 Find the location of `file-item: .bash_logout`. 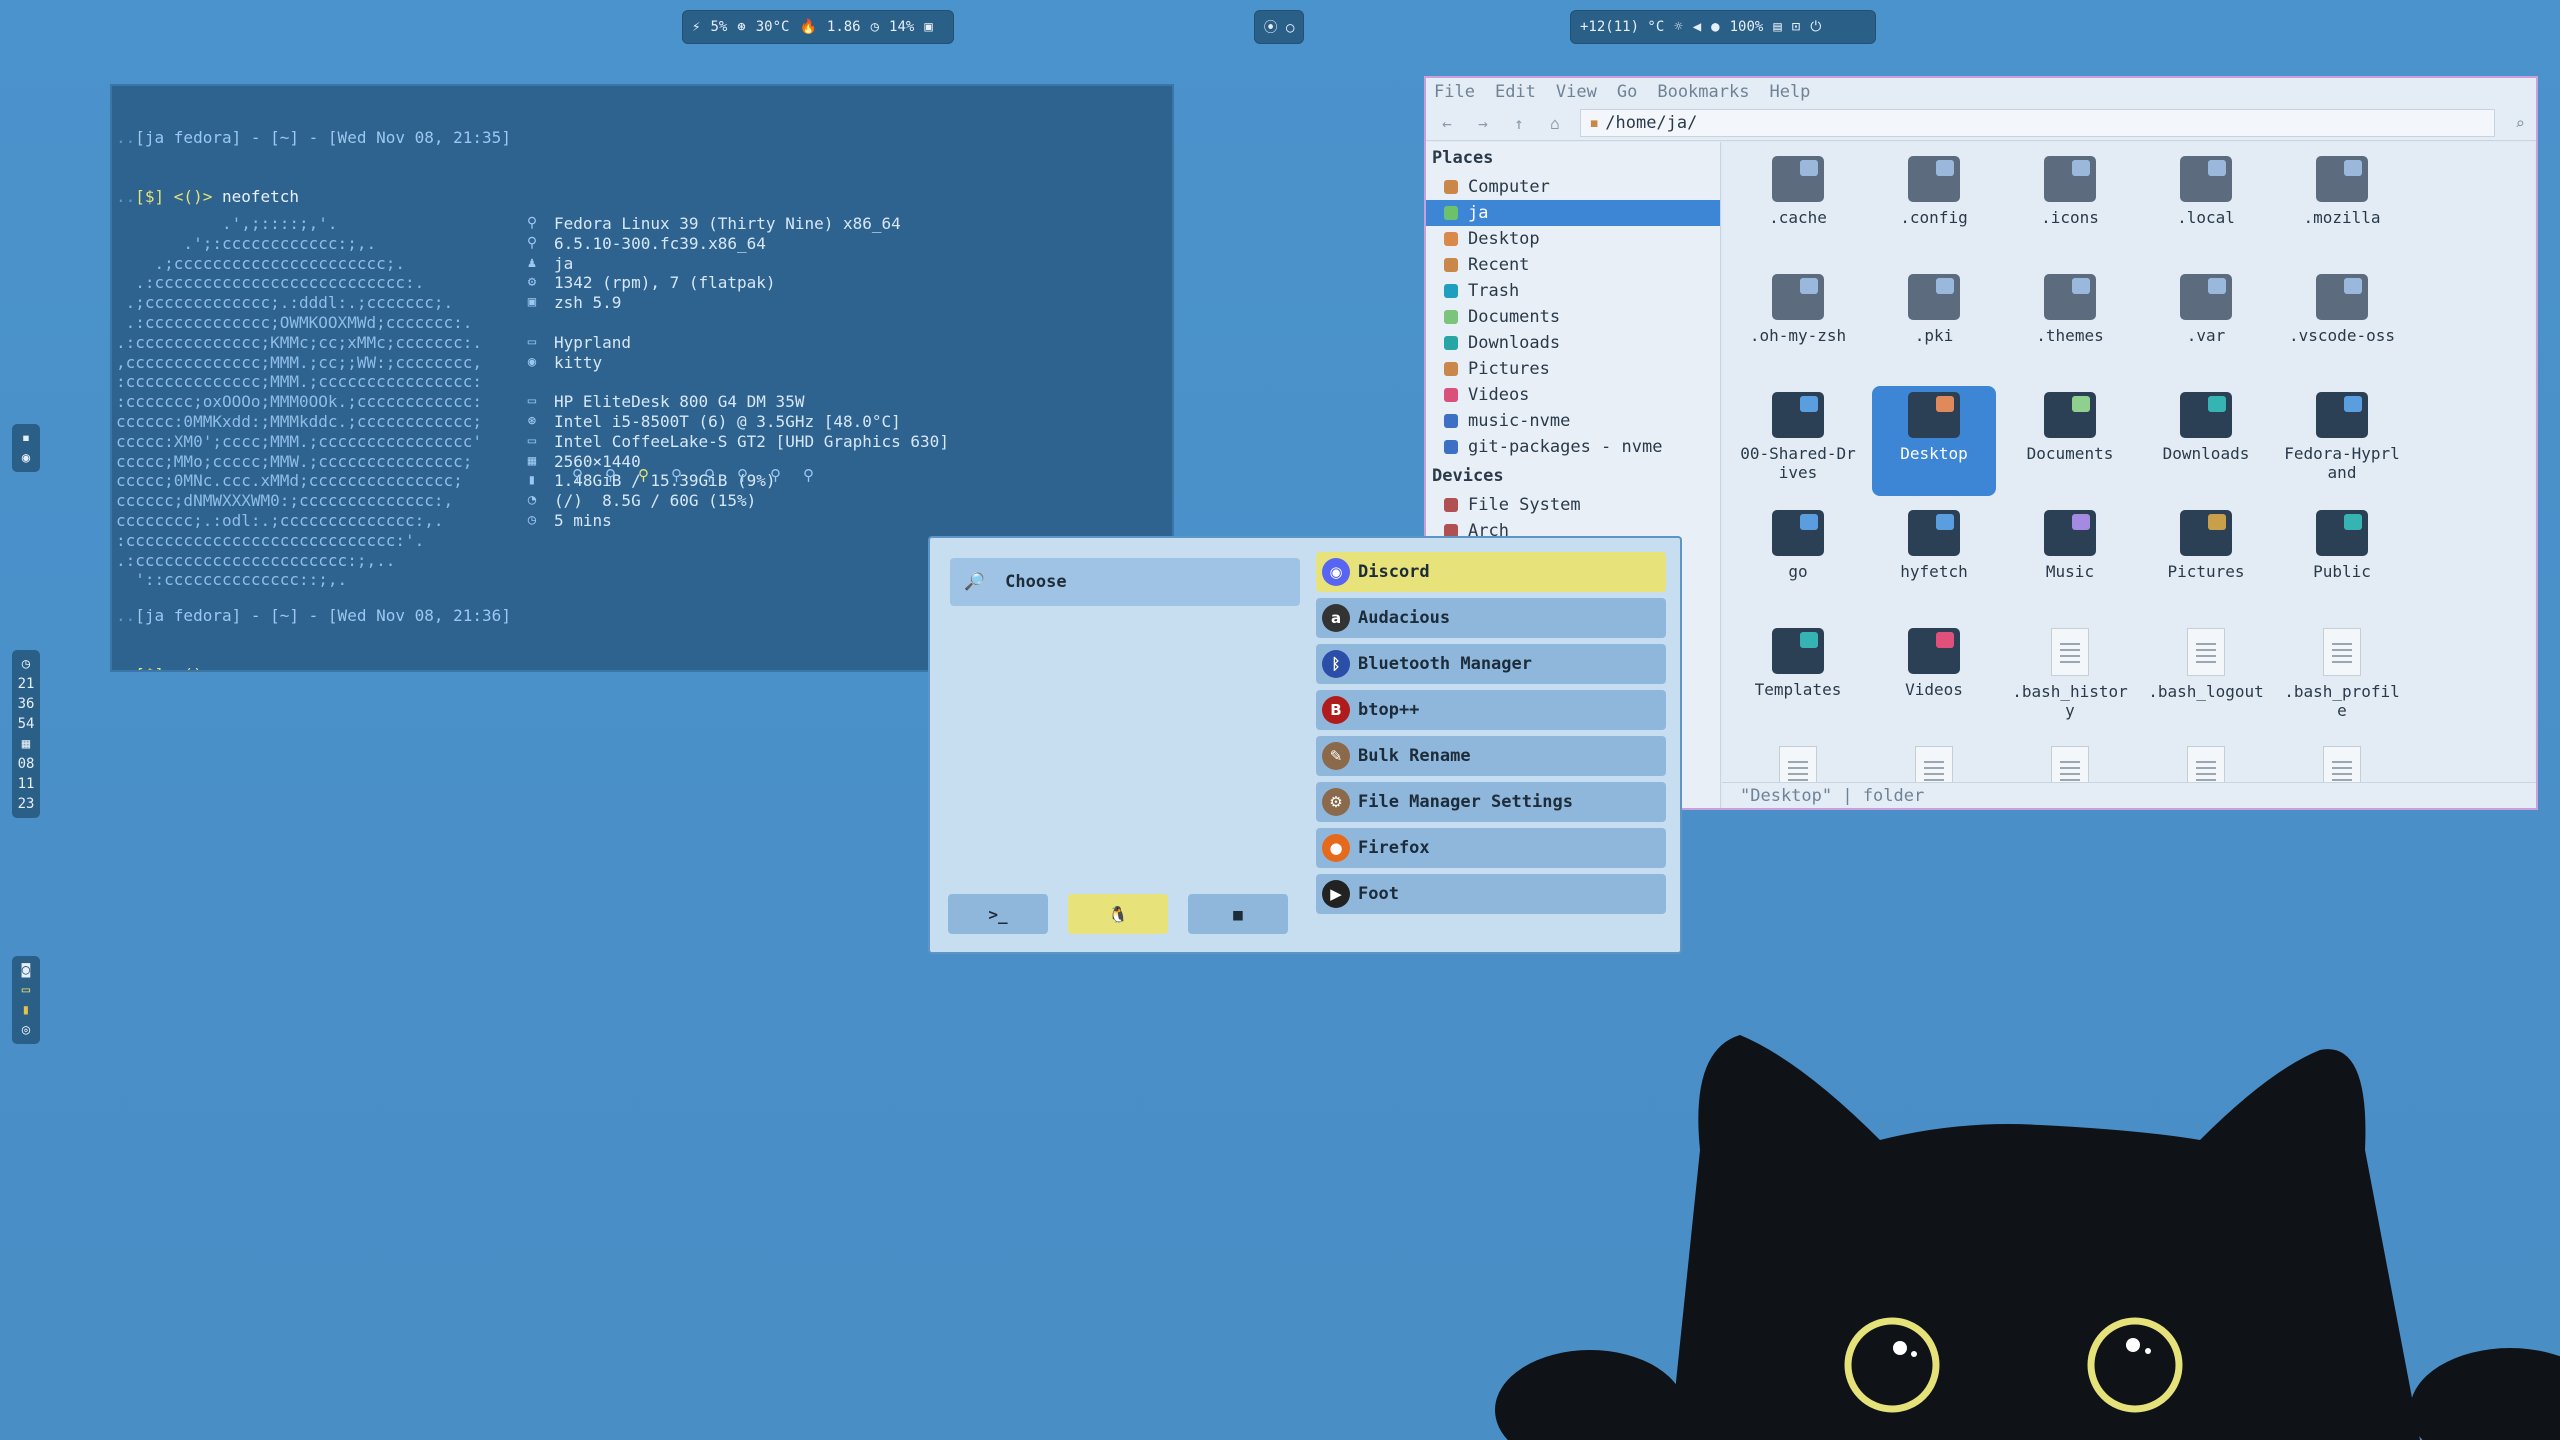

file-item: .bash_logout is located at coordinates (2206, 677).